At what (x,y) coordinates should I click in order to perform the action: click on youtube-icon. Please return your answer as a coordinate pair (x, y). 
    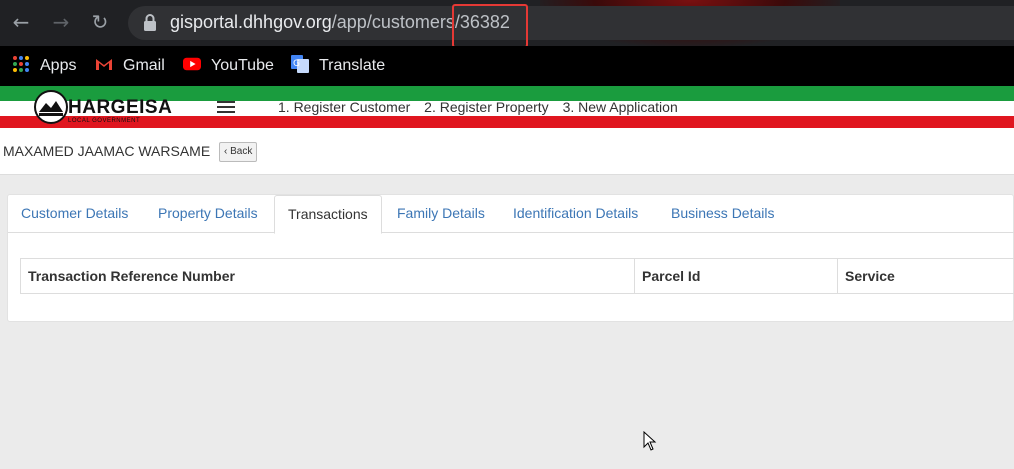
    Looking at the image, I should click on (192, 64).